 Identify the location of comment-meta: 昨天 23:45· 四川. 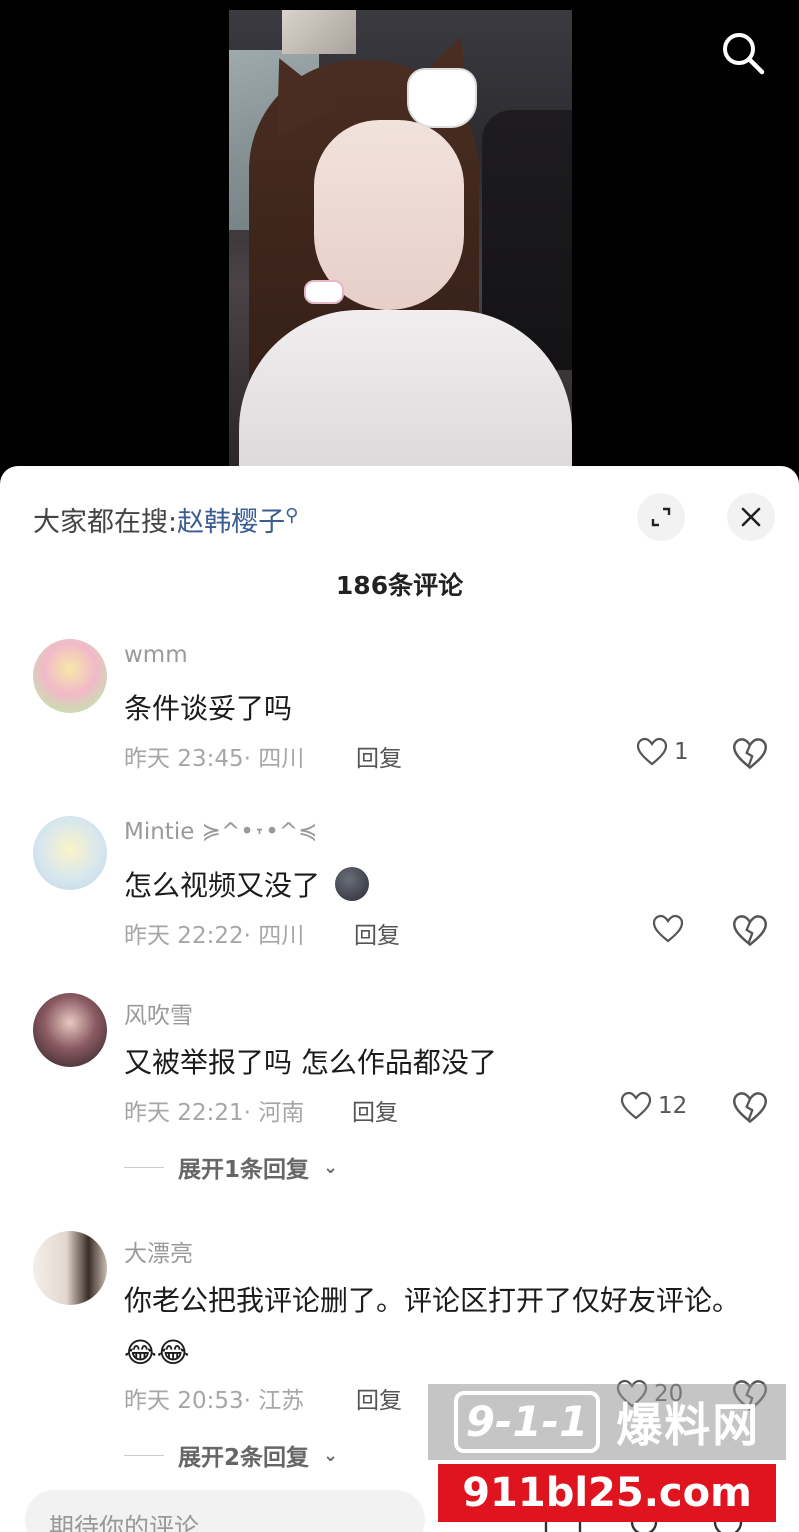
(214, 759).